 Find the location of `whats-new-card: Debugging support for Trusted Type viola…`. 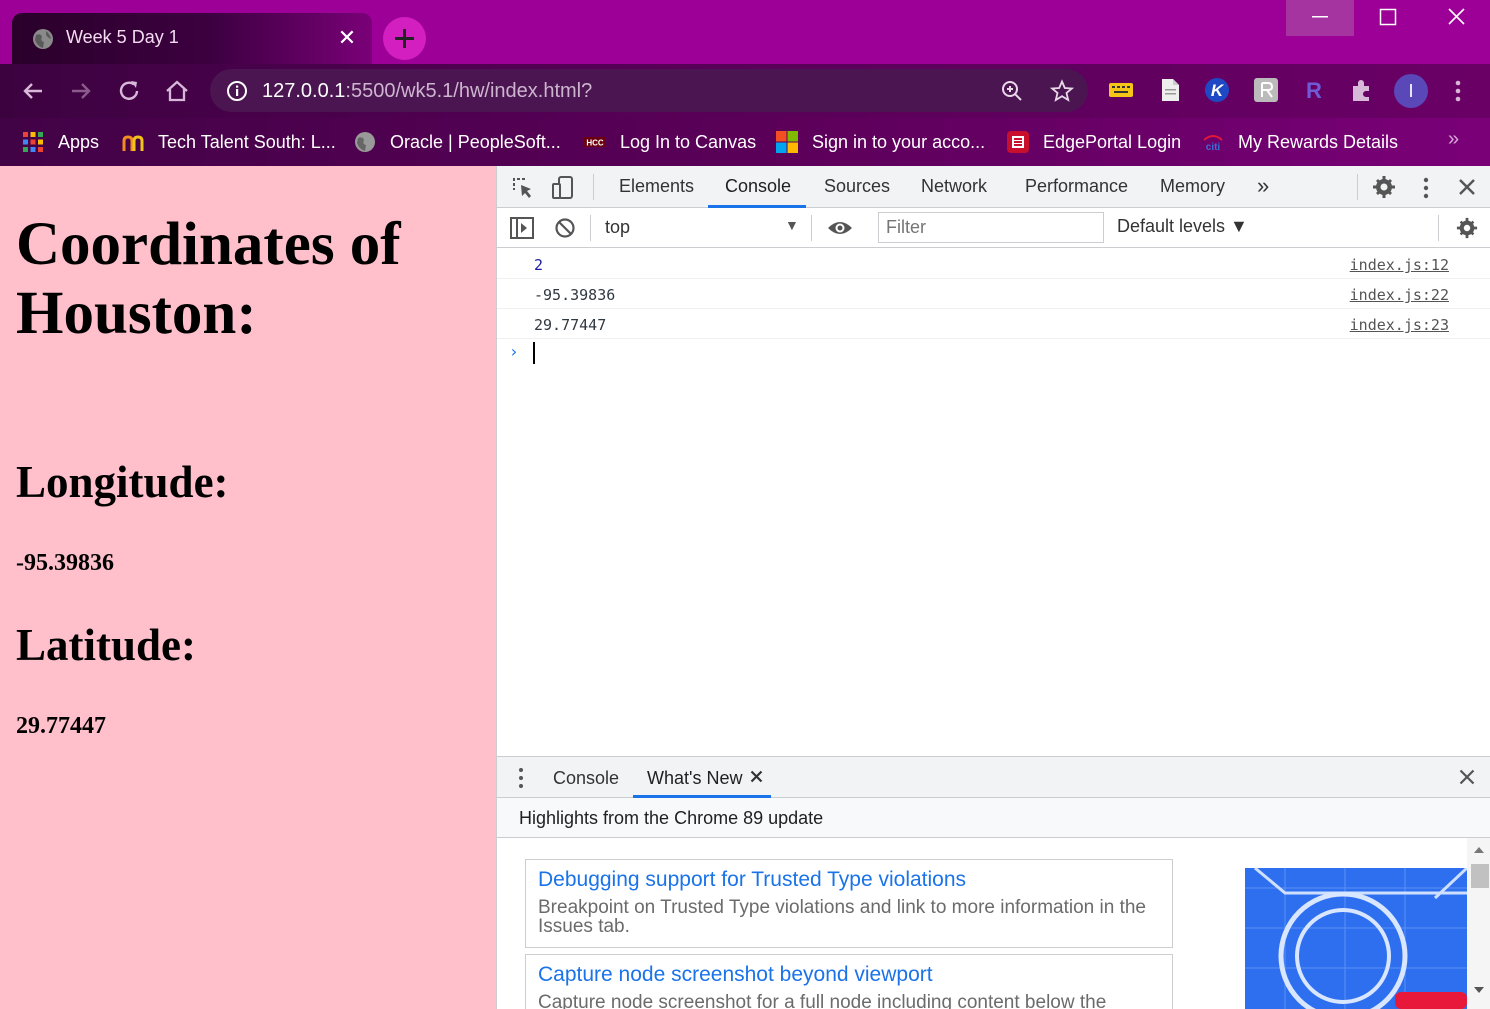

whats-new-card: Debugging support for Trusted Type viola… is located at coordinates (849, 903).